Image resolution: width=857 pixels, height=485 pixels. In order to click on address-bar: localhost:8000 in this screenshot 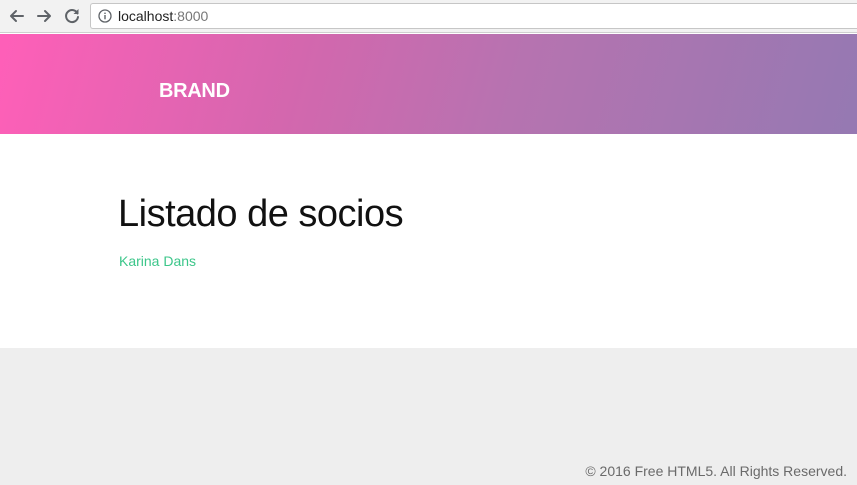, I will do `click(473, 16)`.